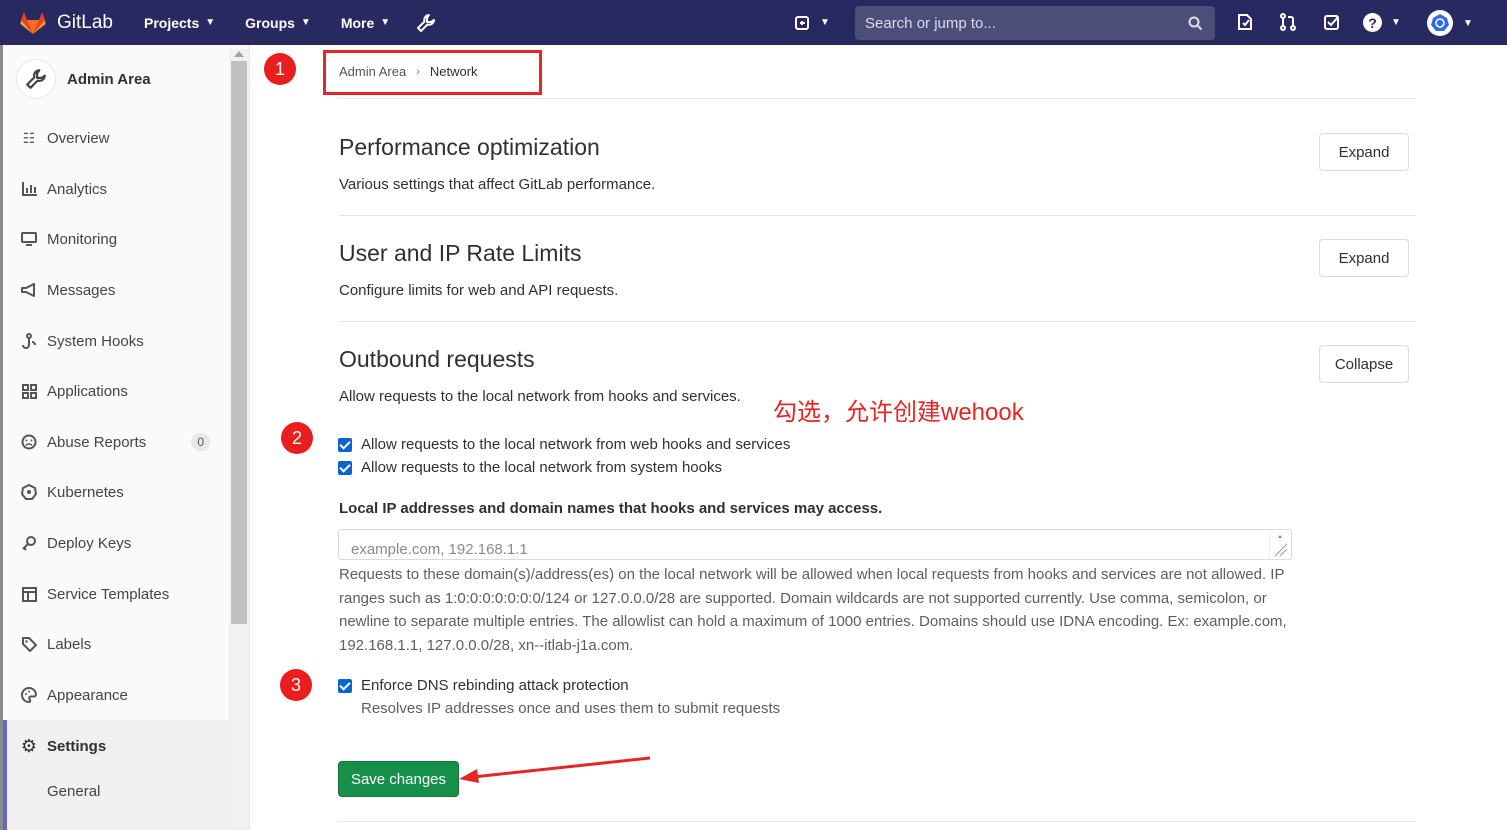  What do you see at coordinates (69, 644) in the screenshot?
I see `sidebar-item-label: Labels` at bounding box center [69, 644].